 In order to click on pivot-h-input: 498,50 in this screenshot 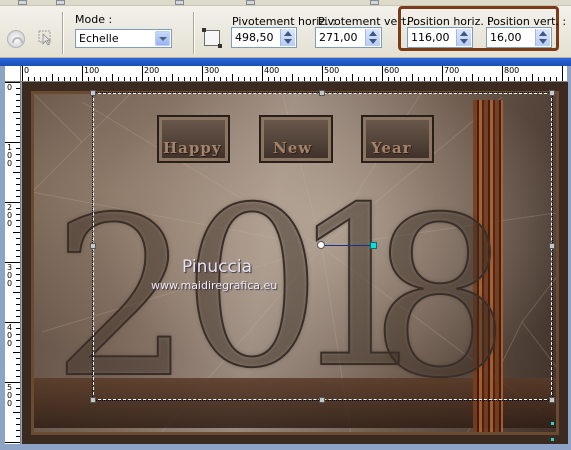, I will do `click(264, 37)`.